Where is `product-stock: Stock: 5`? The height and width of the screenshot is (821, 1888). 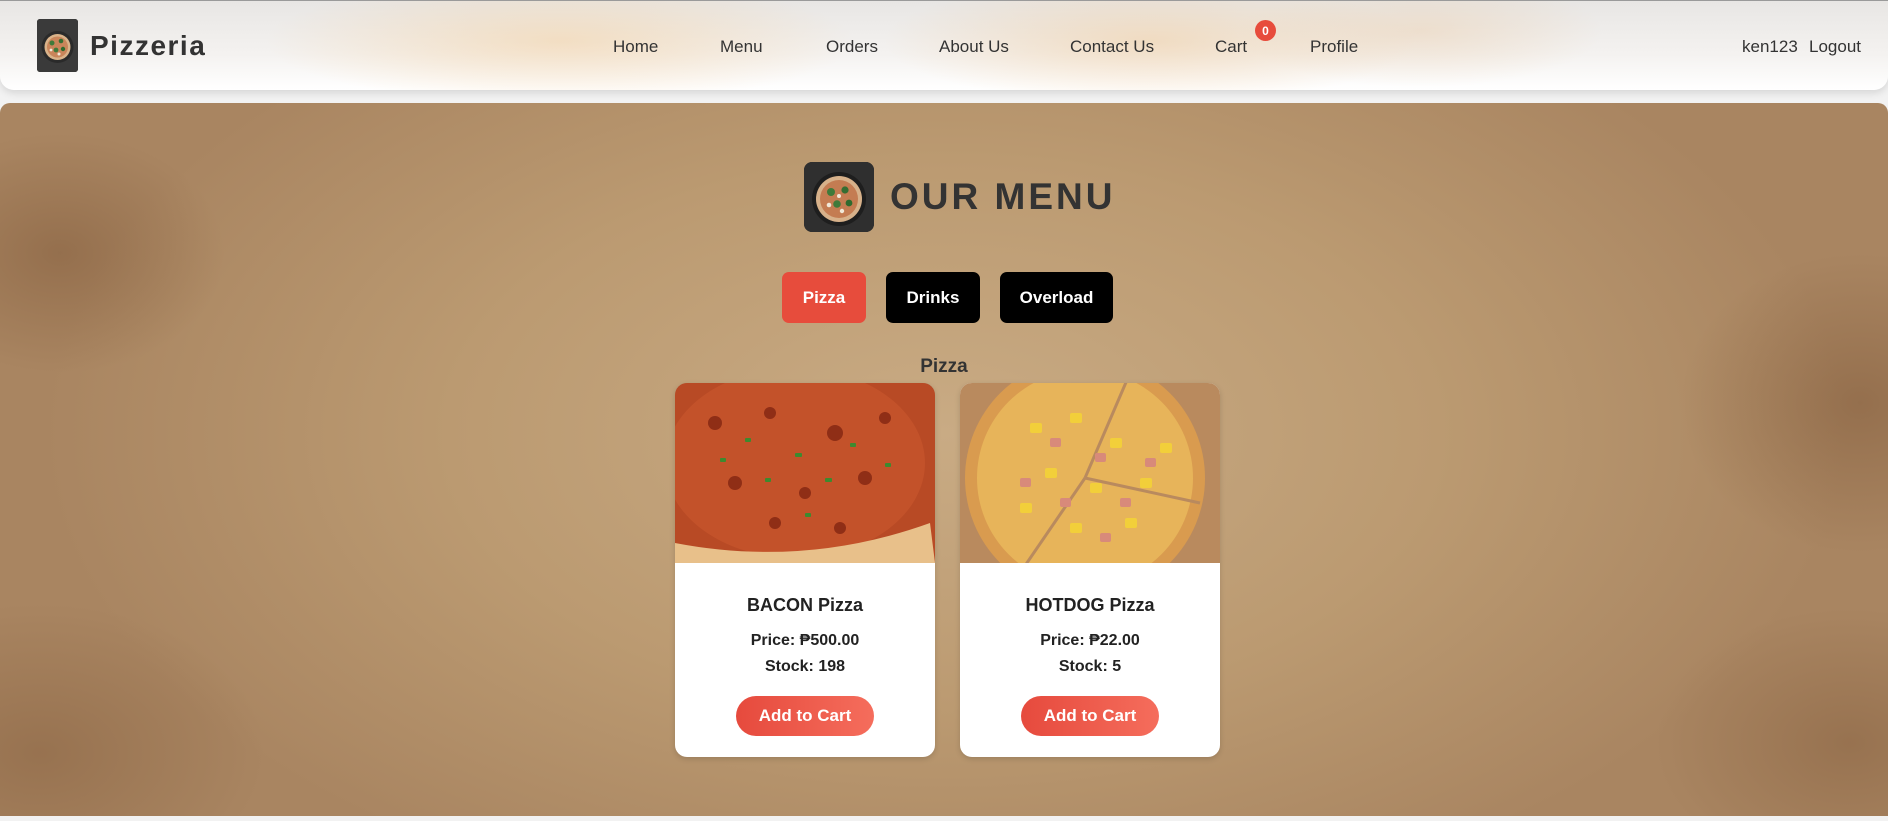
product-stock: Stock: 5 is located at coordinates (1090, 666).